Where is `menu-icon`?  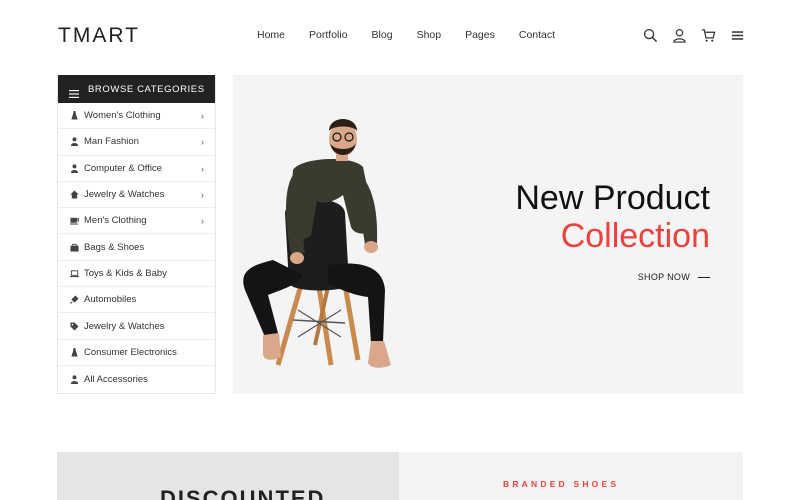
menu-icon is located at coordinates (737, 35).